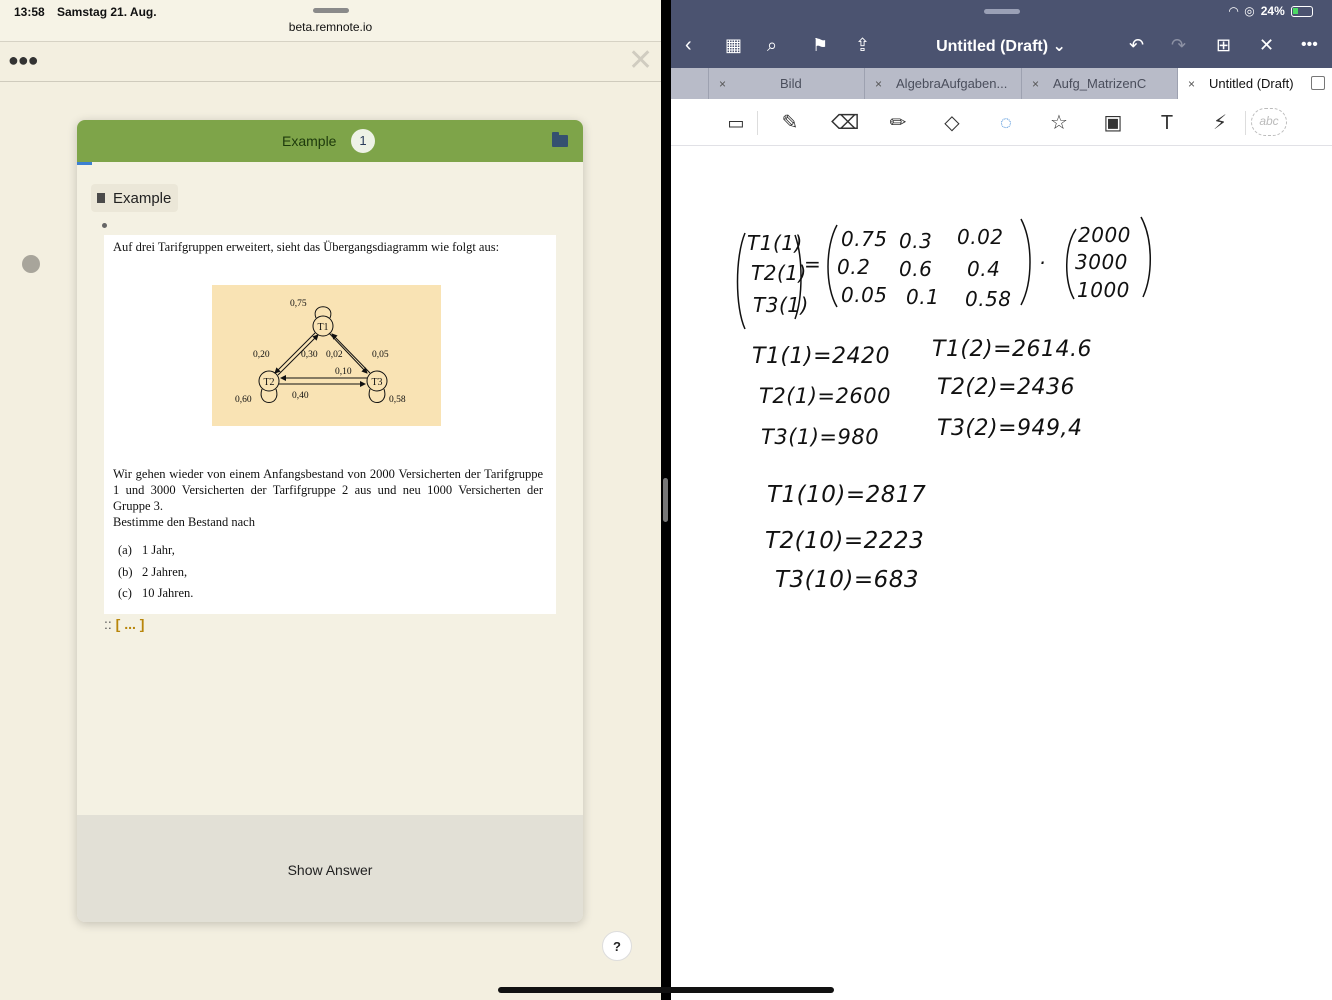 This screenshot has width=1332, height=1000. Describe the element at coordinates (1223, 45) in the screenshot. I see `add-page-icon: ⊞` at that location.